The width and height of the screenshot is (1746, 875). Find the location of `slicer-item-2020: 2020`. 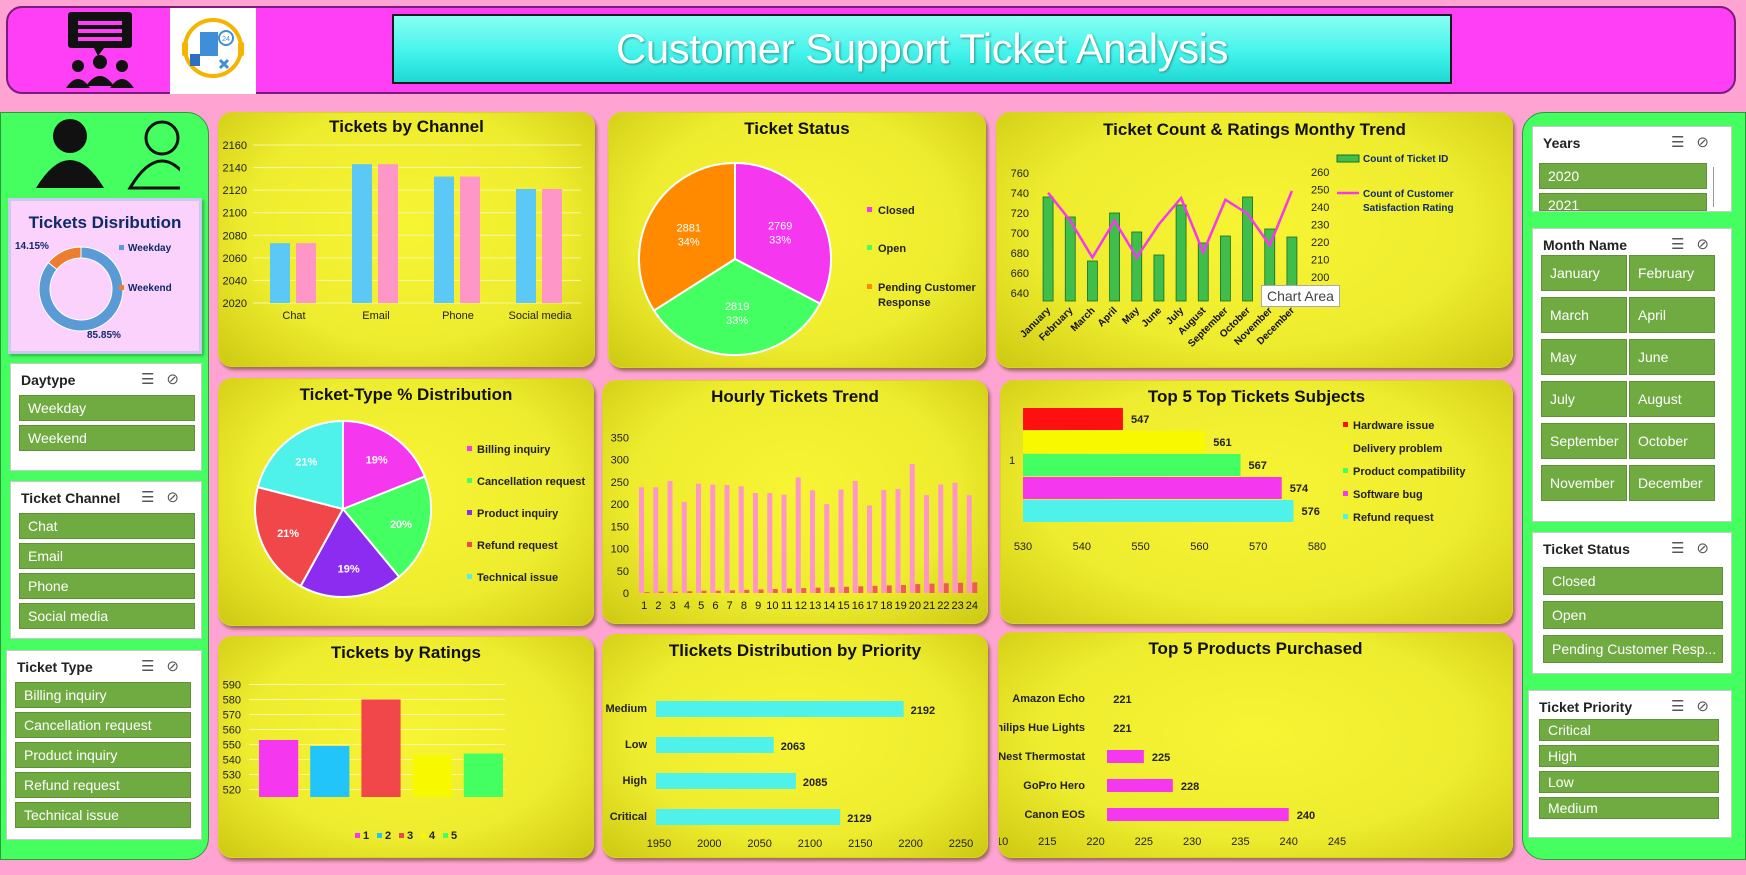

slicer-item-2020: 2020 is located at coordinates (1623, 176).